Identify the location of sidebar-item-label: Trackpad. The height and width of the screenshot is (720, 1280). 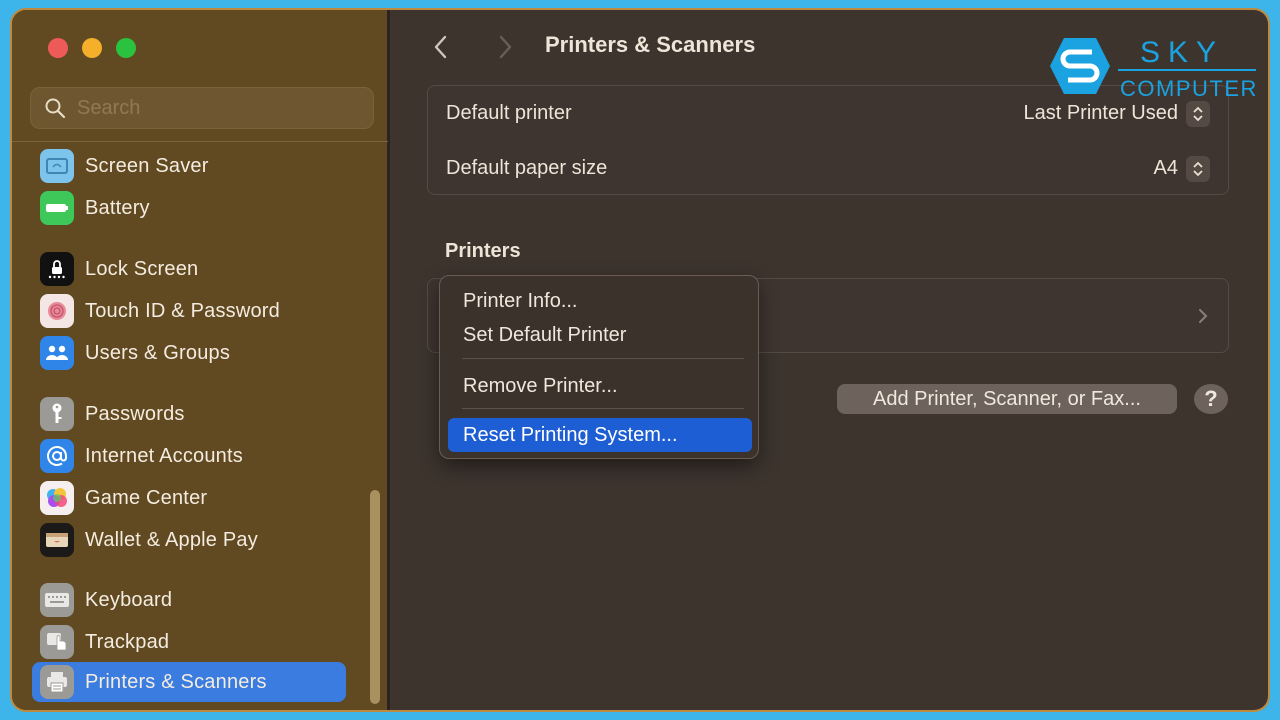
(127, 641).